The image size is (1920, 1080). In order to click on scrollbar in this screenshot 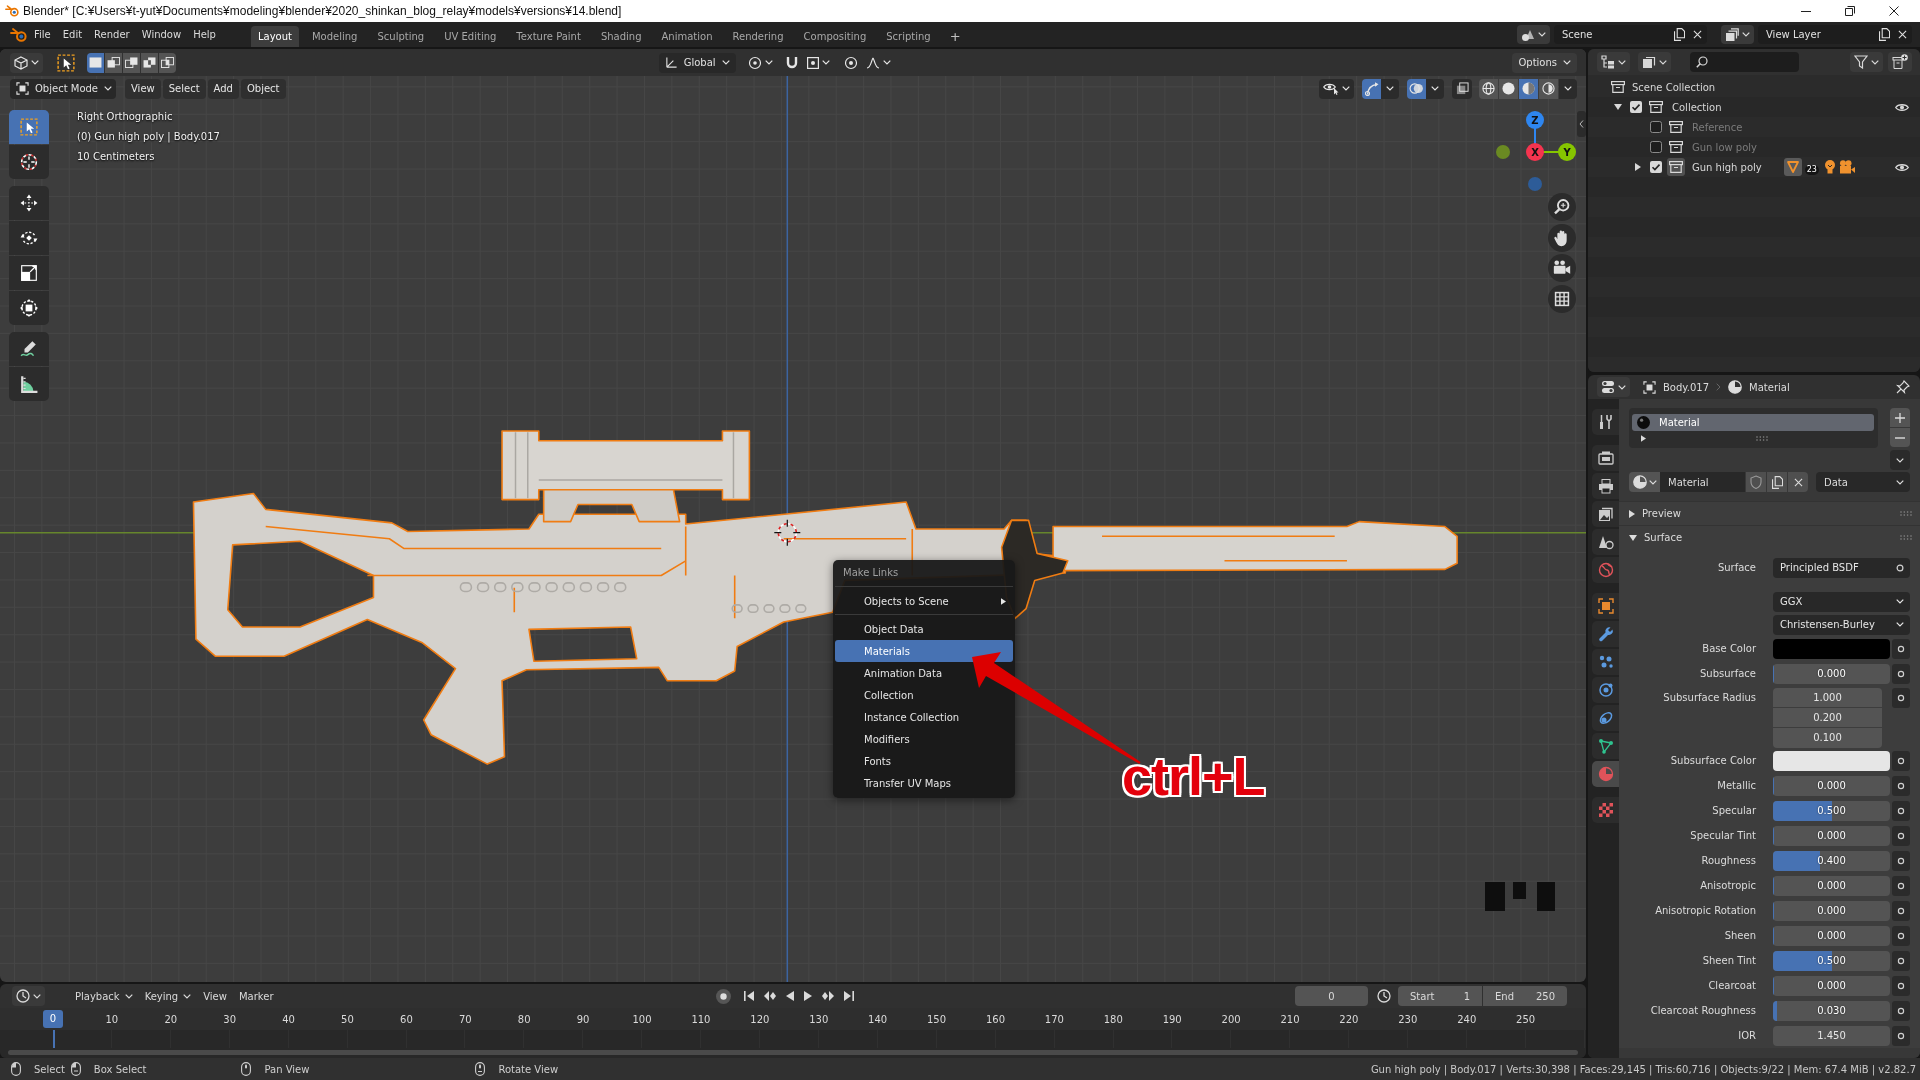, I will do `click(793, 1052)`.